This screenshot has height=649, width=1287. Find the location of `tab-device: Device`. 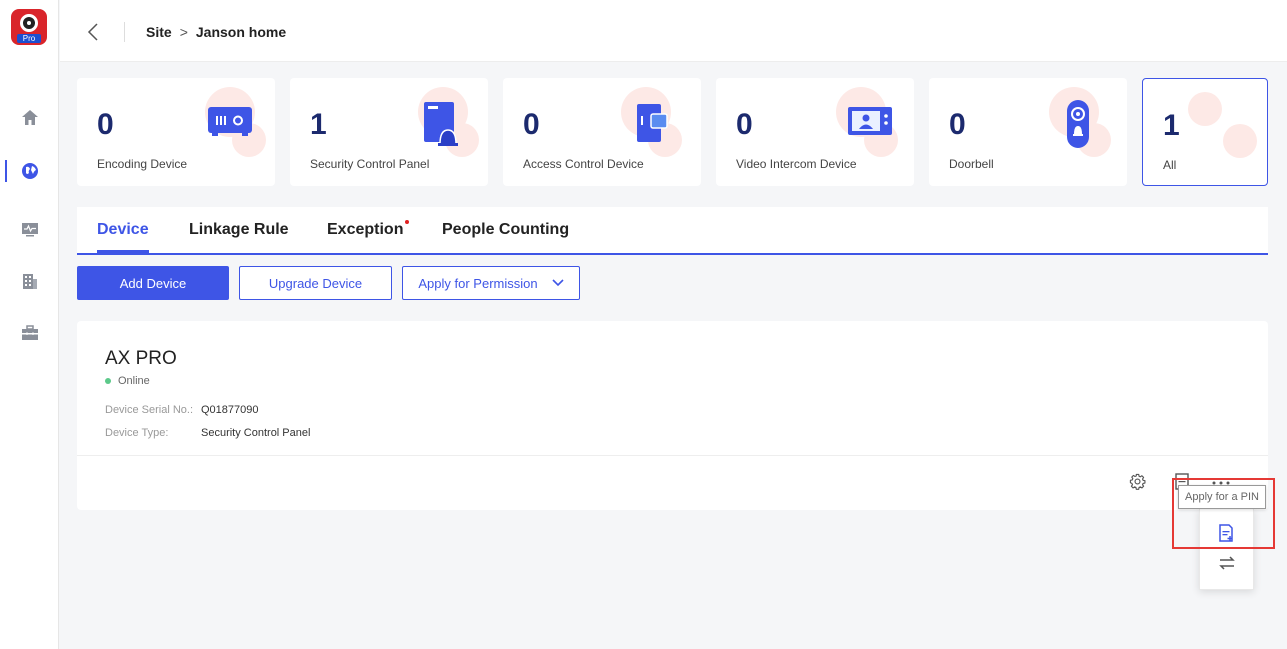

tab-device: Device is located at coordinates (123, 230).